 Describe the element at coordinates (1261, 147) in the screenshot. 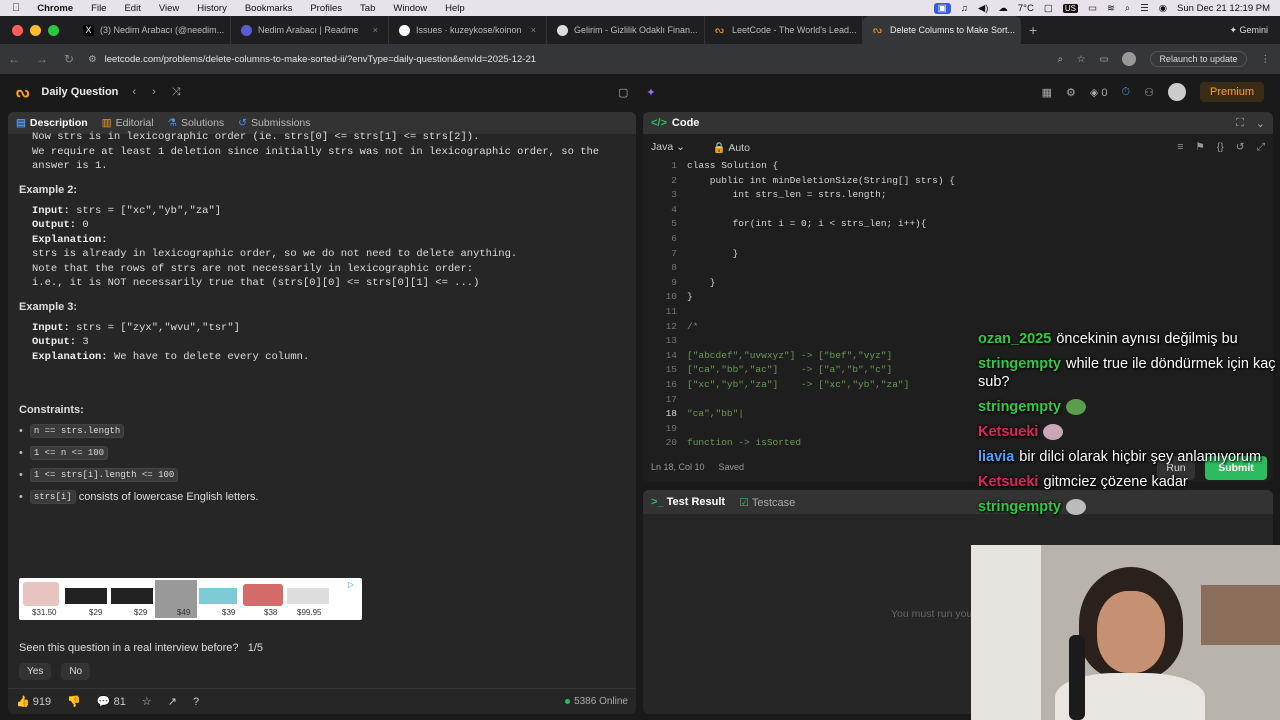

I see `expand-icon: ⤢` at that location.